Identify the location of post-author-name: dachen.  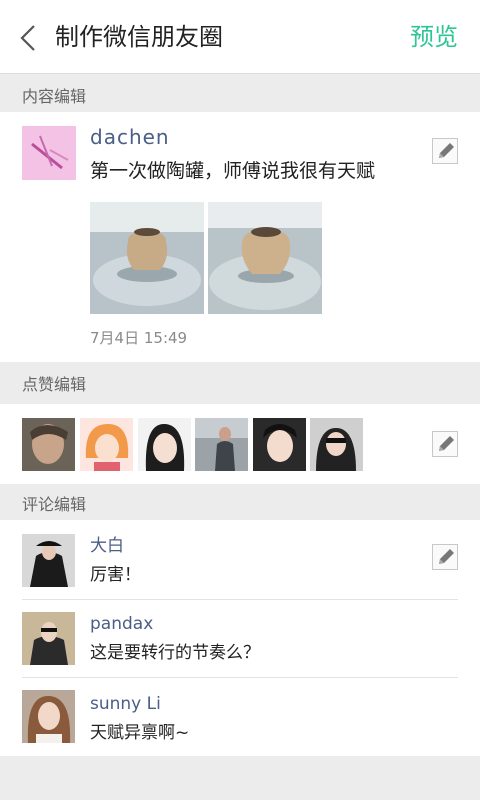
(130, 137).